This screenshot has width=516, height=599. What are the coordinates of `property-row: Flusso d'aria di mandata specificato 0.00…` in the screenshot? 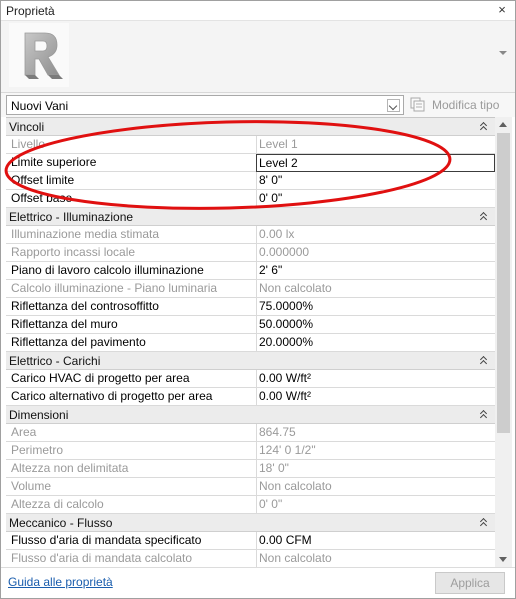 It's located at (250, 541).